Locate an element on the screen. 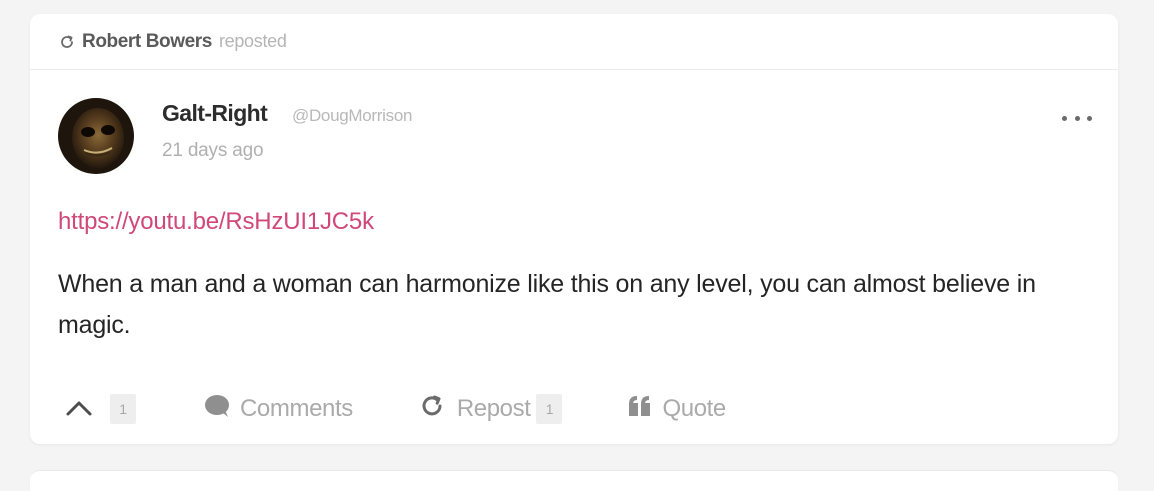 Image resolution: width=1154 pixels, height=491 pixels. repost-header: Robert Bowers reposted is located at coordinates (574, 42).